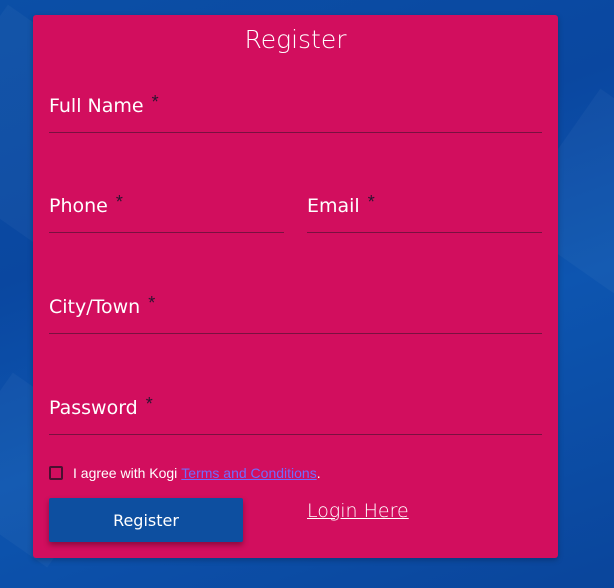  I want to click on city-label: City/Town, so click(95, 307).